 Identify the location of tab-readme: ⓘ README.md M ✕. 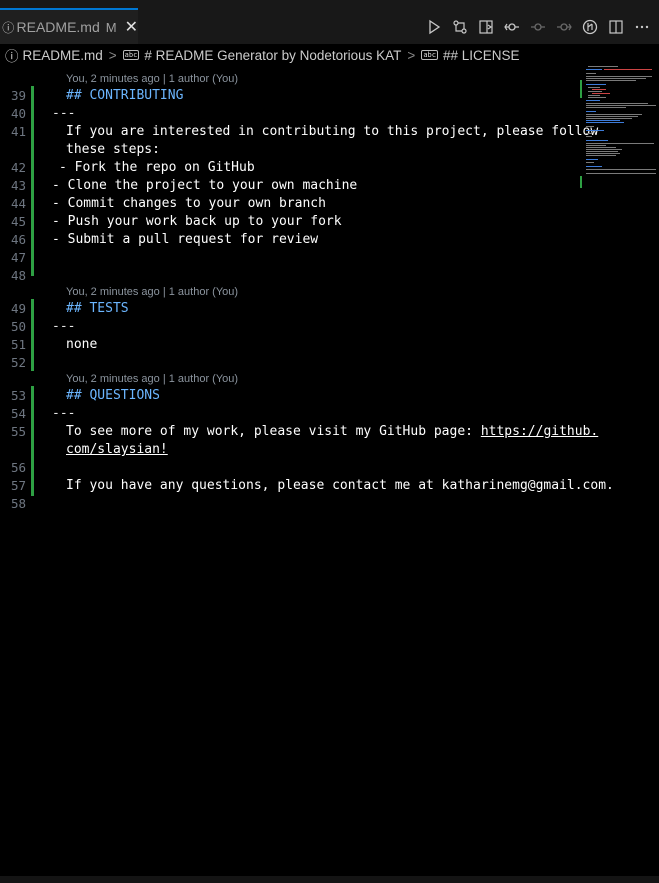
(69, 26).